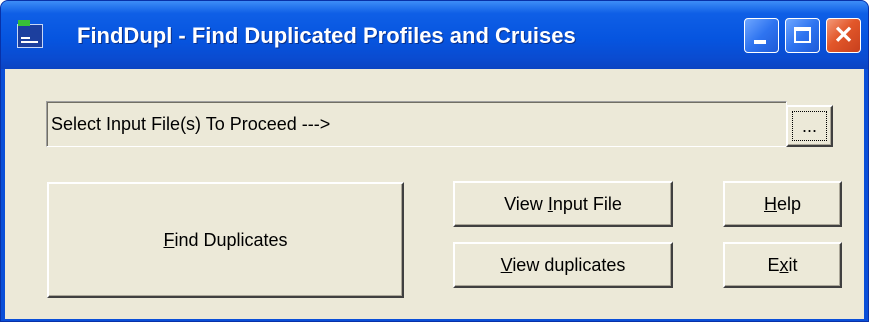  Describe the element at coordinates (191, 124) in the screenshot. I see `input-file-prompt: Select Input File(s) To Proceed --->` at that location.